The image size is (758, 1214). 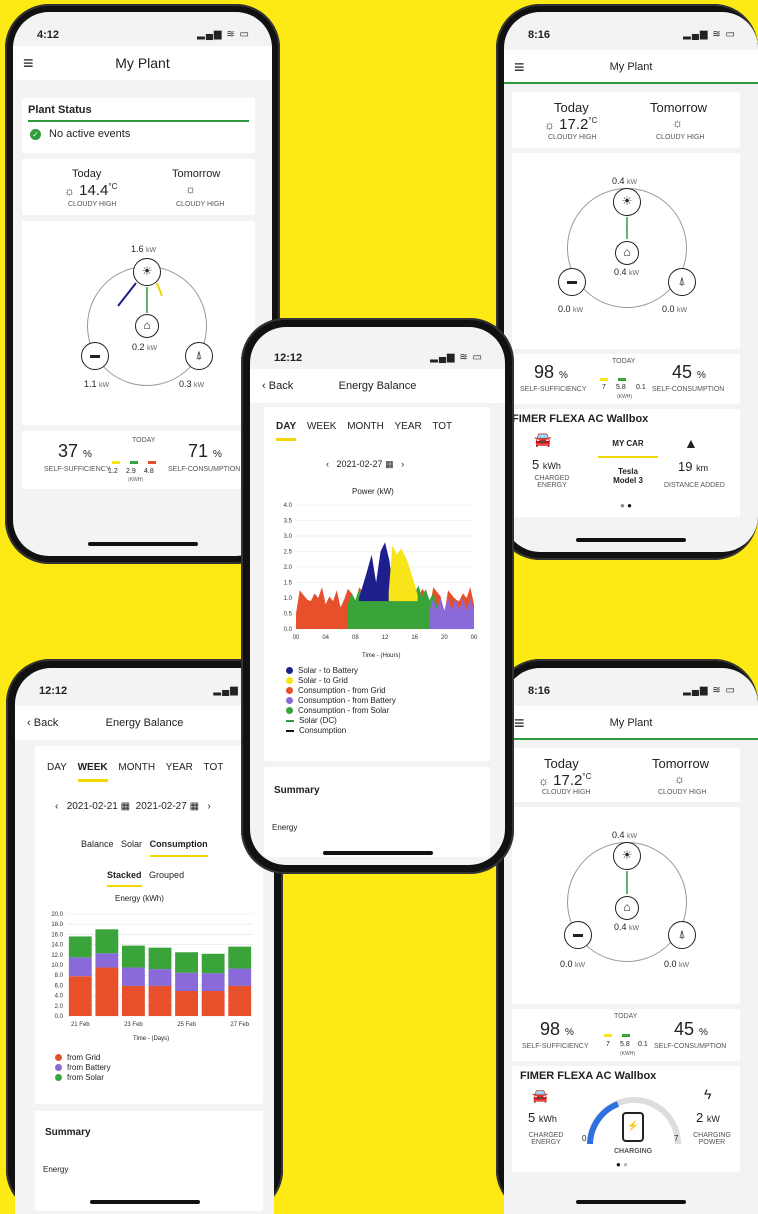 I want to click on y-tick-label: 10.0, so click(x=57, y=966).